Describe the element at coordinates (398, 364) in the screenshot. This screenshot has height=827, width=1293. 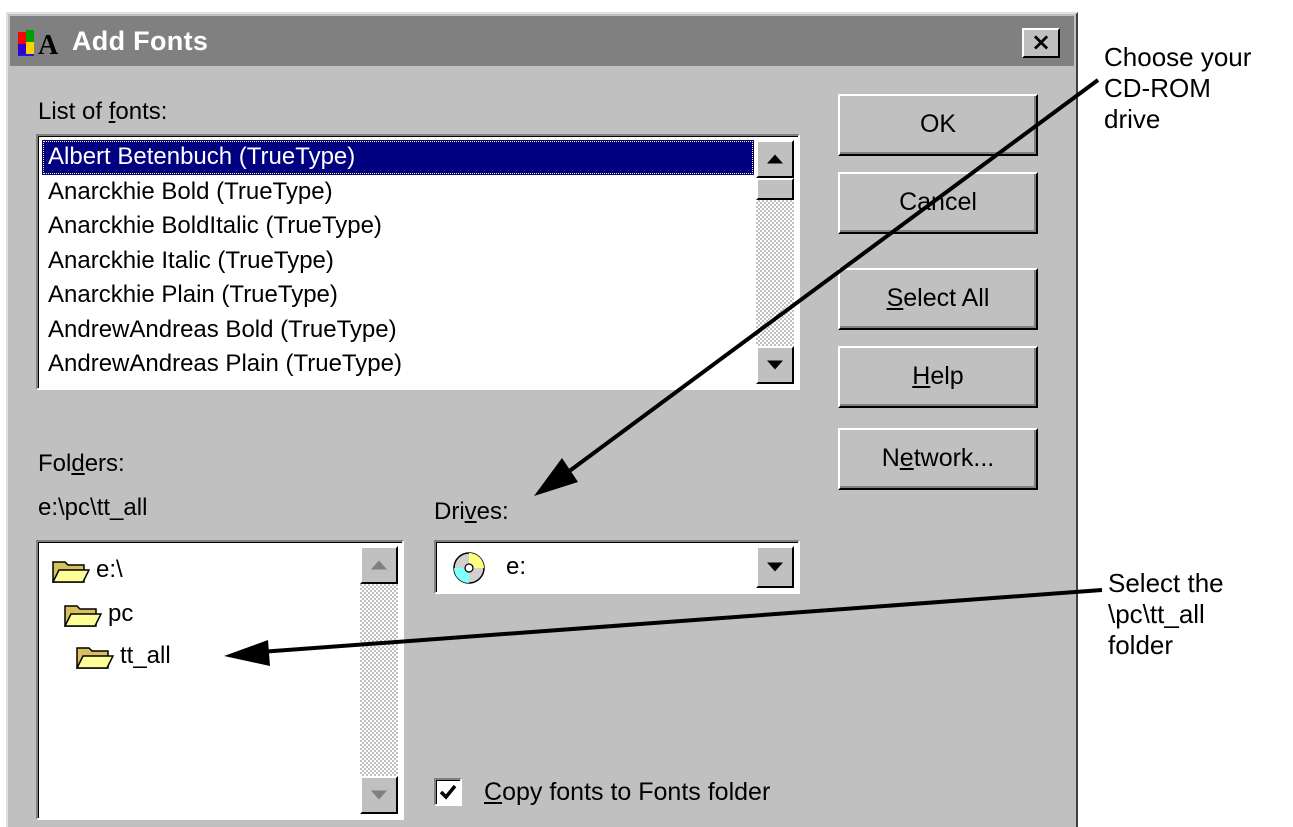
I see `font-item: AndrewAndreas Plain (TrueType)` at that location.